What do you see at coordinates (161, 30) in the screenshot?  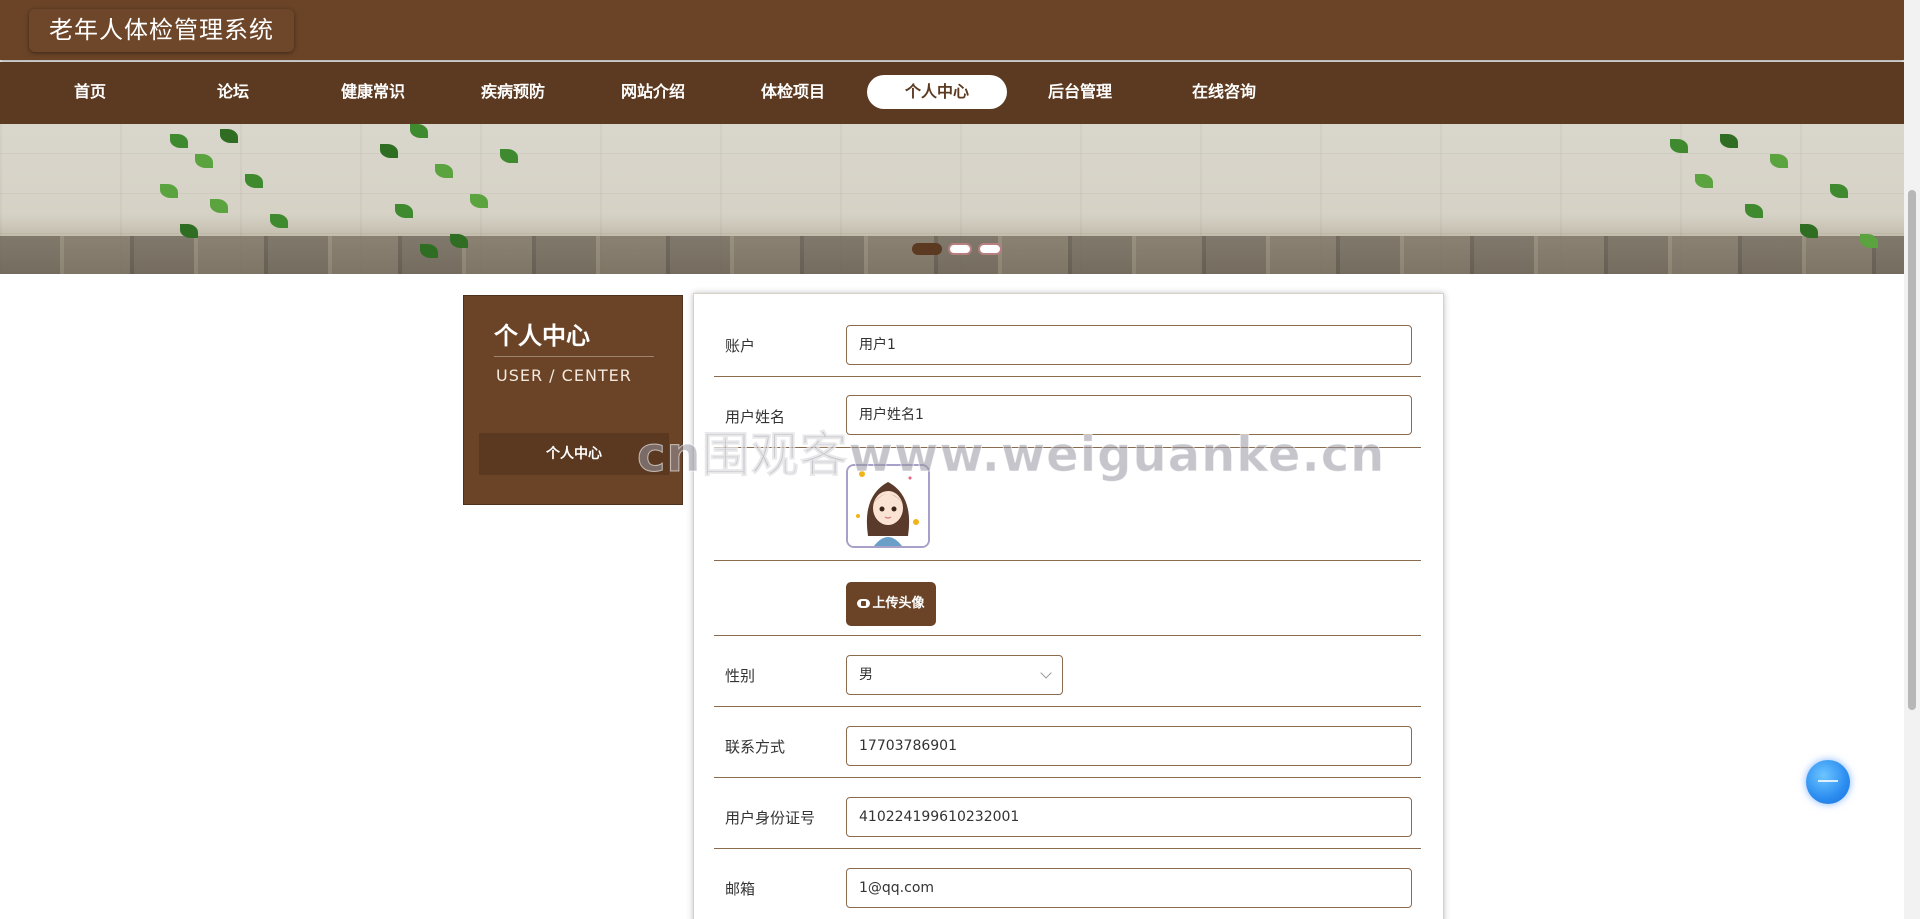 I see `site-title: 老年人体检管理系统` at bounding box center [161, 30].